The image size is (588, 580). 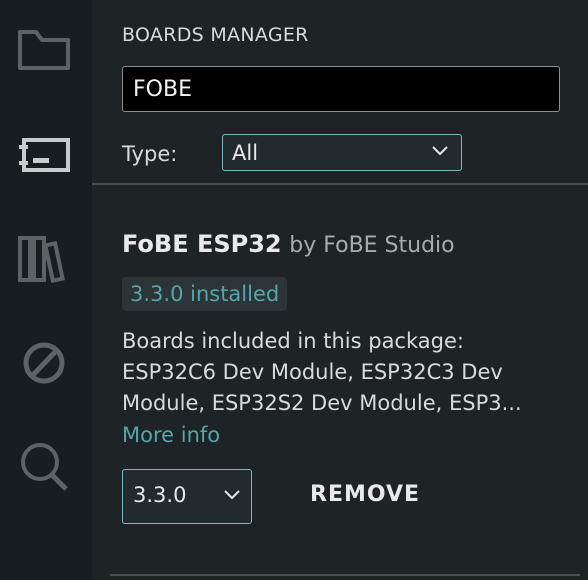 What do you see at coordinates (150, 154) in the screenshot?
I see `type-filter-label: Type:` at bounding box center [150, 154].